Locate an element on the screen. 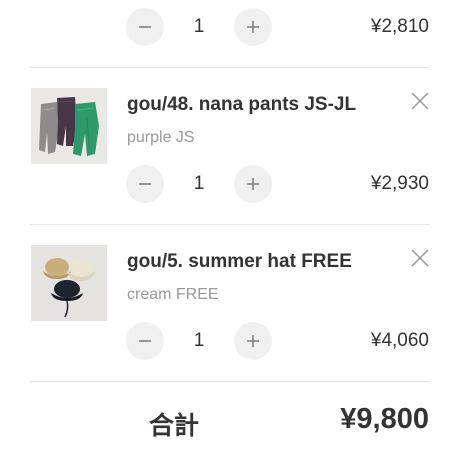 The image size is (460, 460). item-price: ¥2,930 is located at coordinates (399, 183).